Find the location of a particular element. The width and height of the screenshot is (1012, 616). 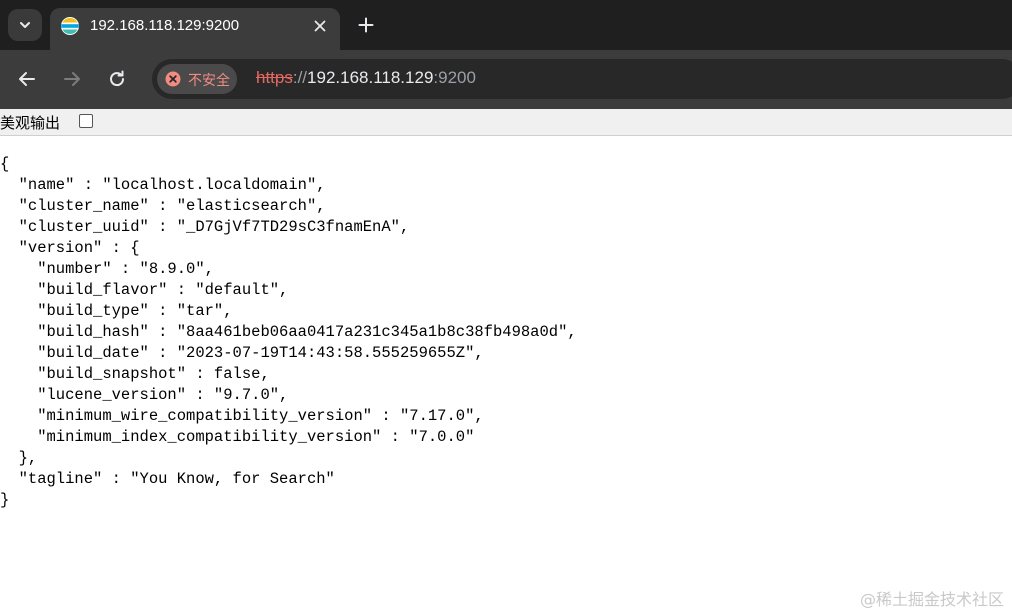

json-line: } is located at coordinates (5, 500).